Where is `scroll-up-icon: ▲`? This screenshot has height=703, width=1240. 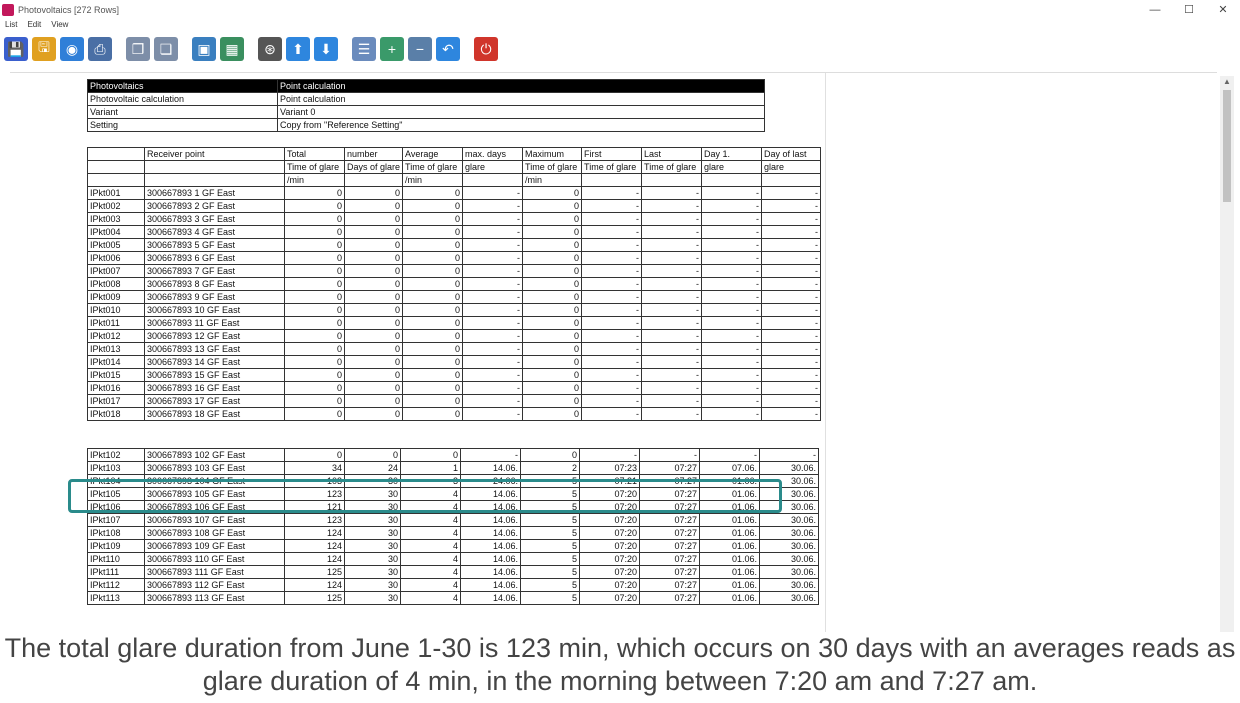
scroll-up-icon: ▲ is located at coordinates (1227, 82).